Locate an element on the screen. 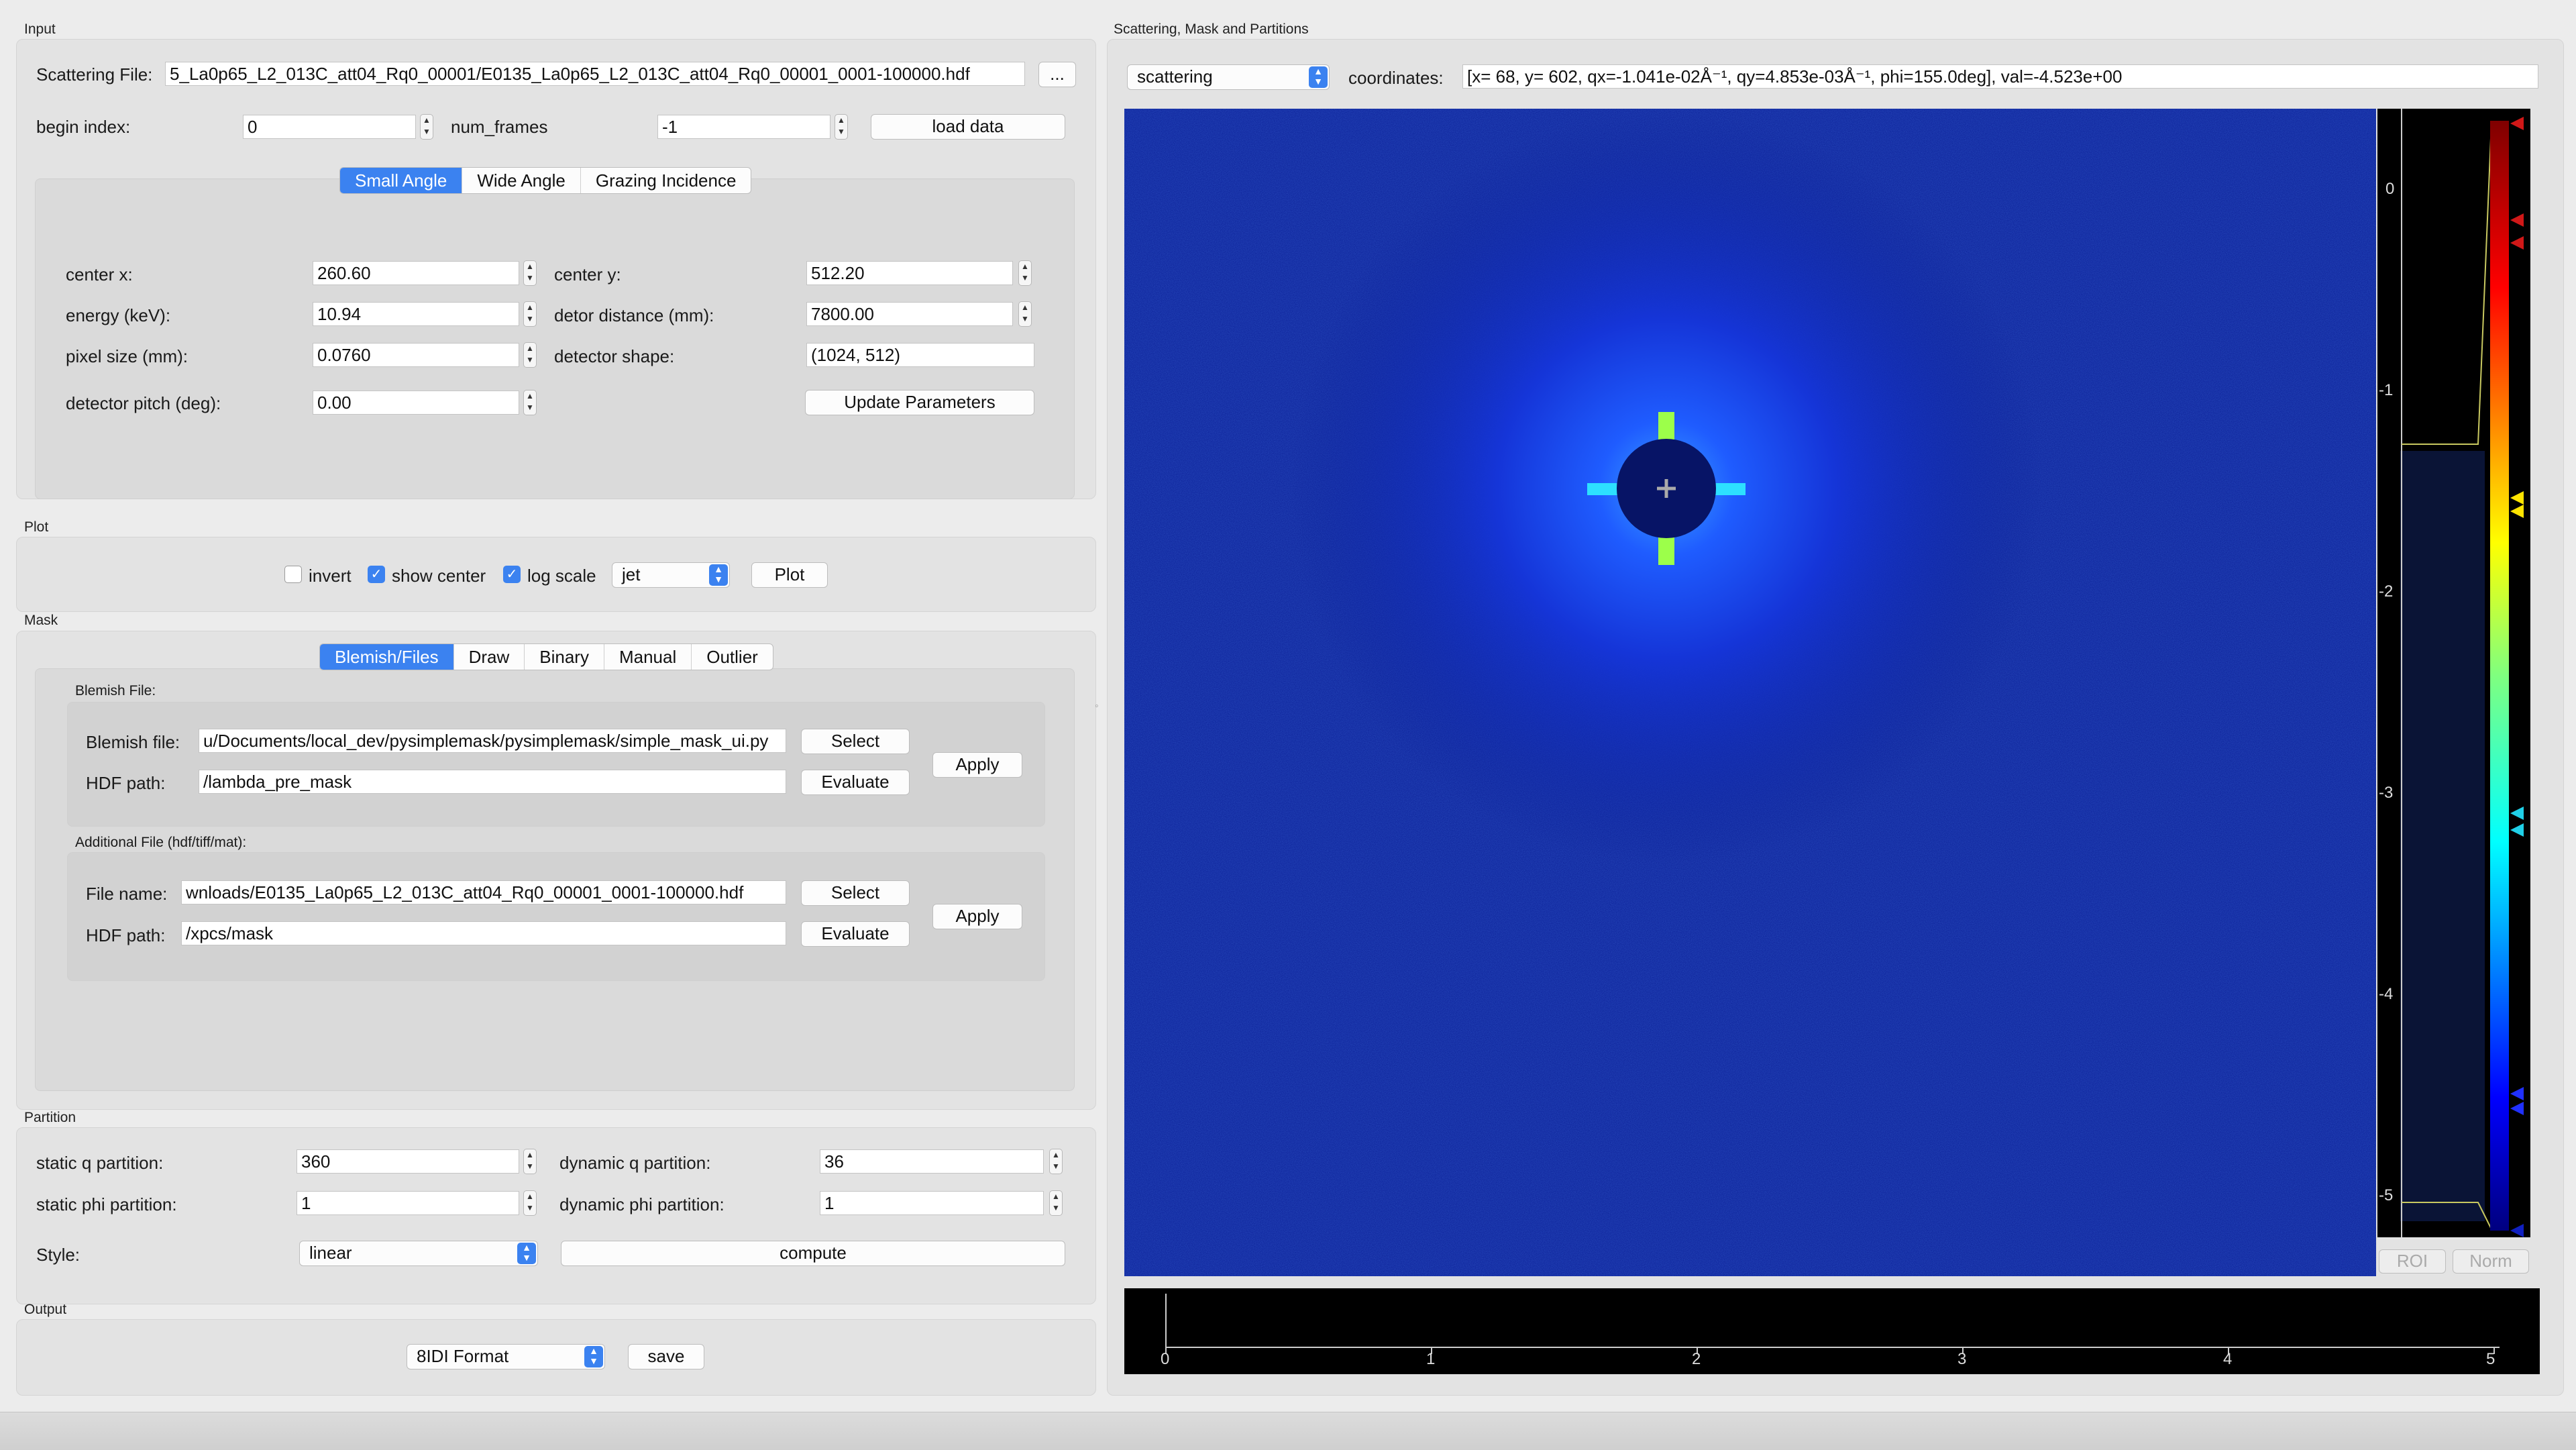 The image size is (2576, 1450). load-data-button: load data is located at coordinates (968, 127).